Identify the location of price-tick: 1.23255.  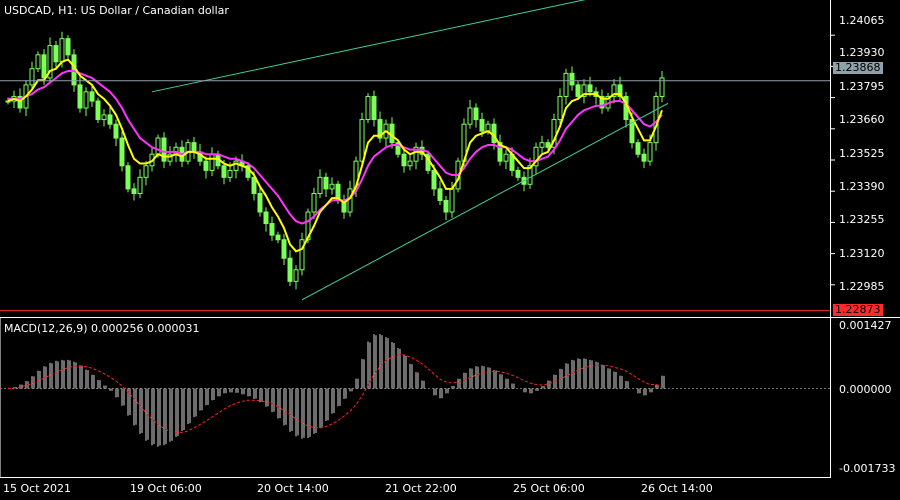
(862, 219).